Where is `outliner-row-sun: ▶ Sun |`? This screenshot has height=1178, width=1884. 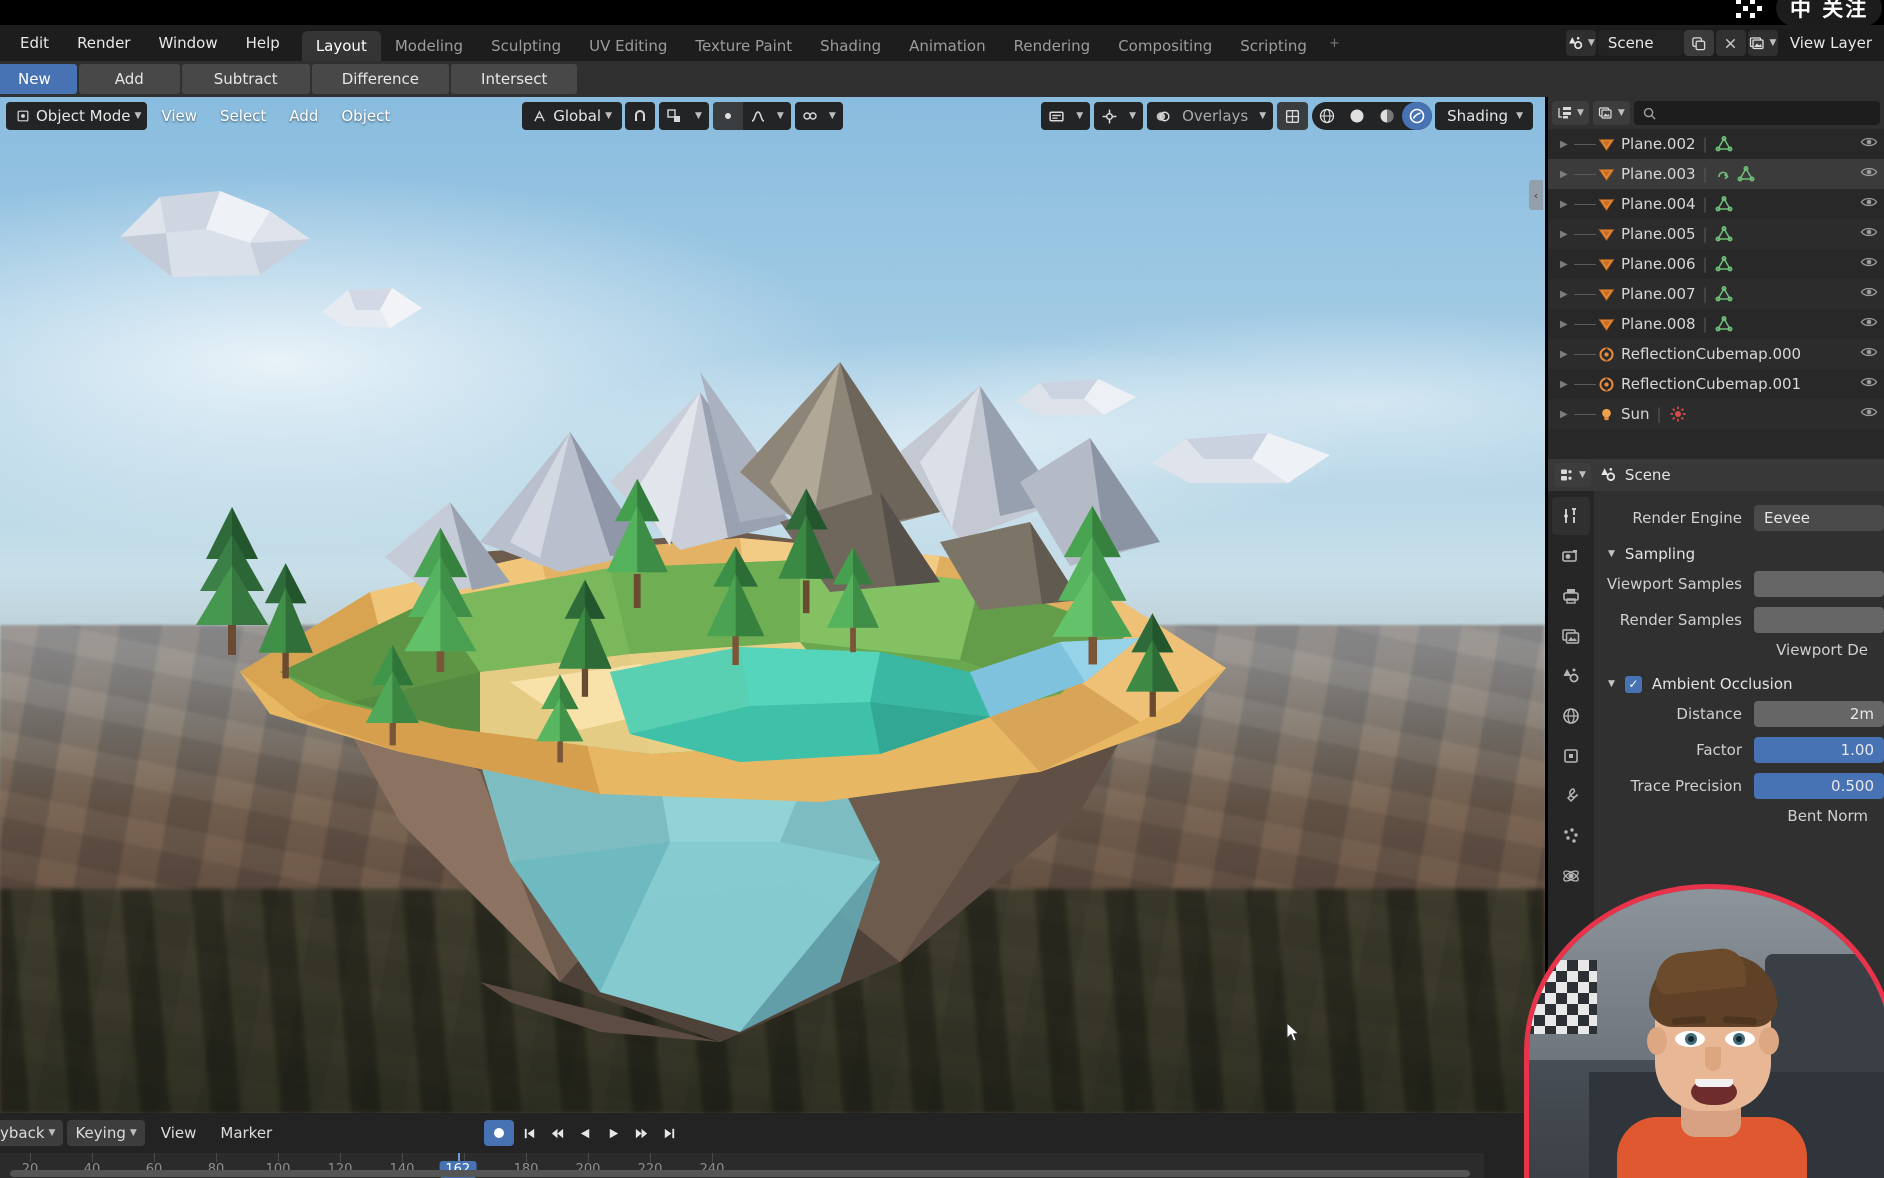 outliner-row-sun: ▶ Sun | is located at coordinates (1716, 414).